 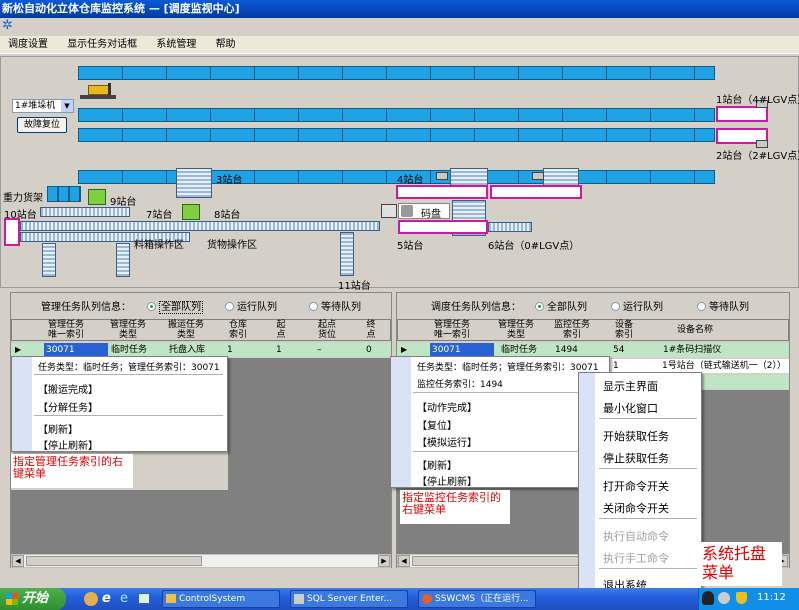 What do you see at coordinates (593, 350) in the screenshot?
I see `table-row: ▶ 30071 临时任务 1494 54 1#条码扫描仪` at bounding box center [593, 350].